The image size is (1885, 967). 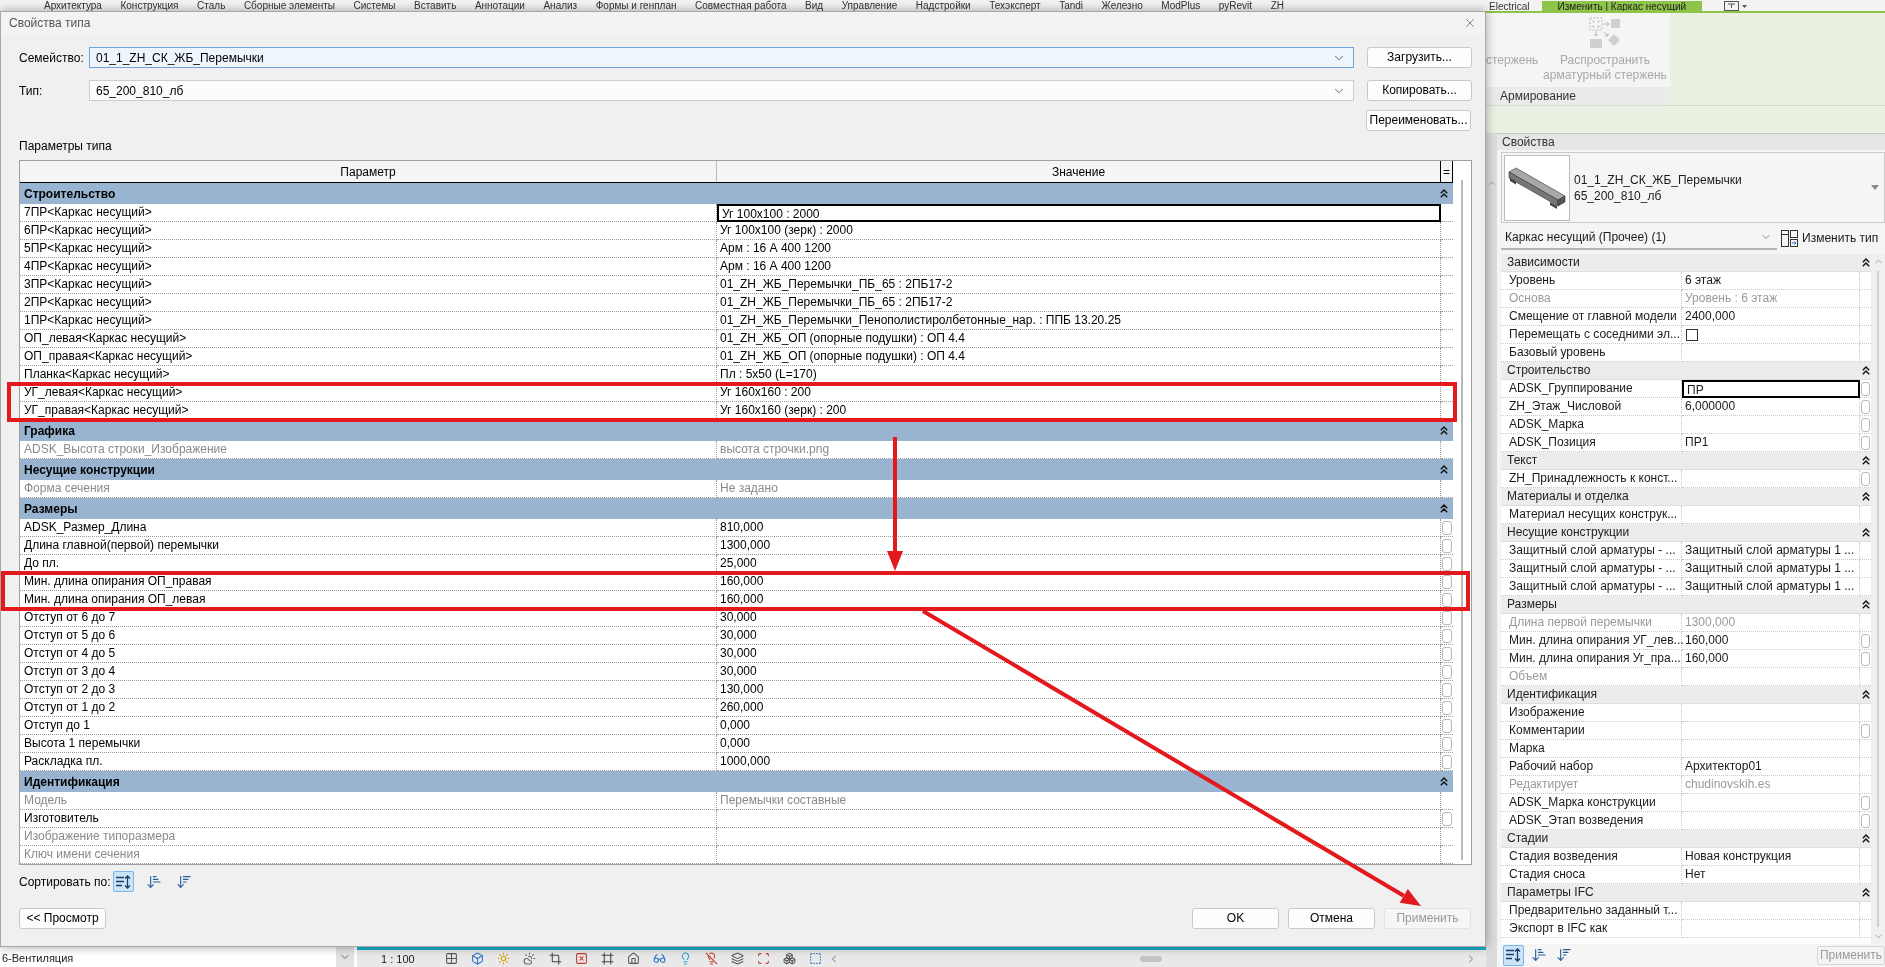 What do you see at coordinates (1686, 461) in the screenshot?
I see `group-header: Текст` at bounding box center [1686, 461].